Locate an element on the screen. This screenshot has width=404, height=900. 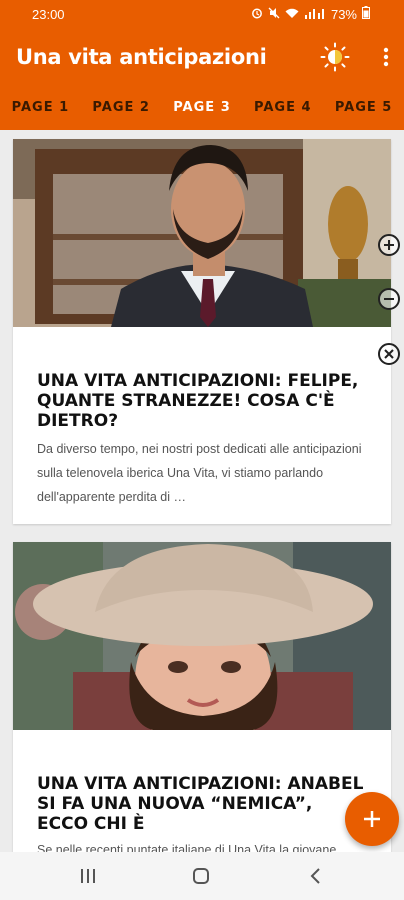
home-icon is located at coordinates (201, 878).